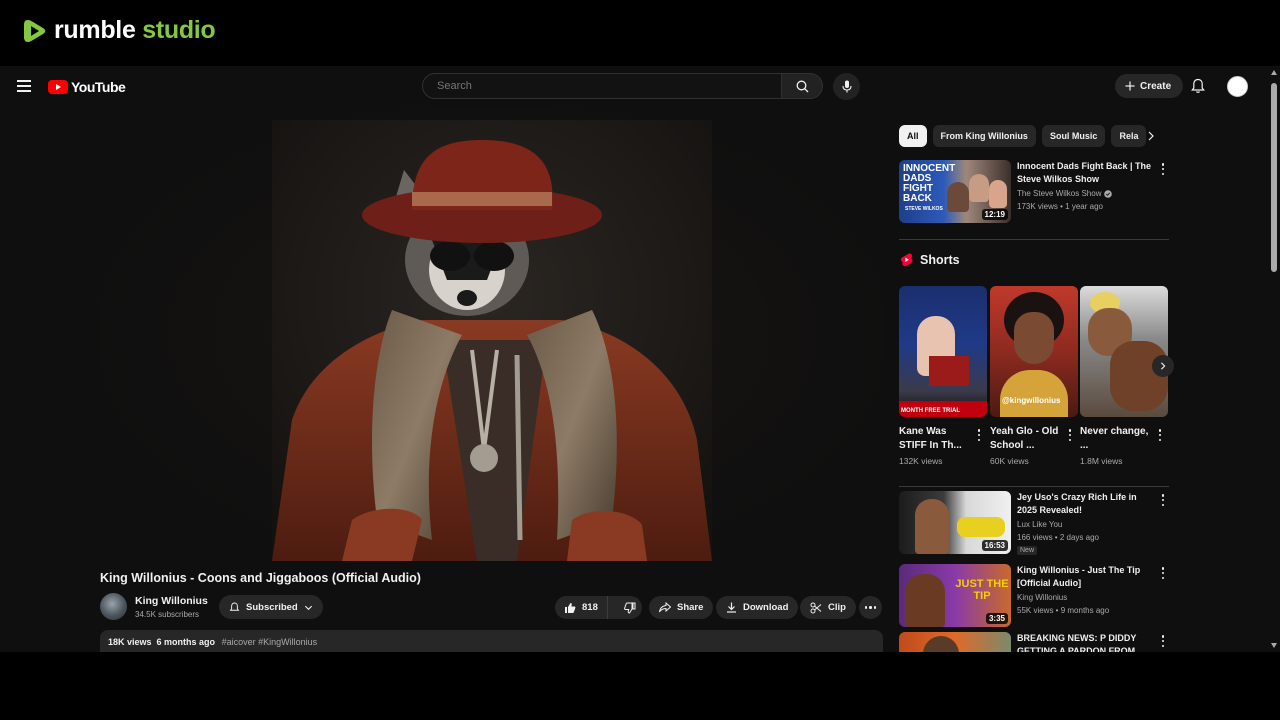 Image resolution: width=1280 pixels, height=720 pixels. What do you see at coordinates (130, 642) in the screenshot?
I see `view-count: 18K views` at bounding box center [130, 642].